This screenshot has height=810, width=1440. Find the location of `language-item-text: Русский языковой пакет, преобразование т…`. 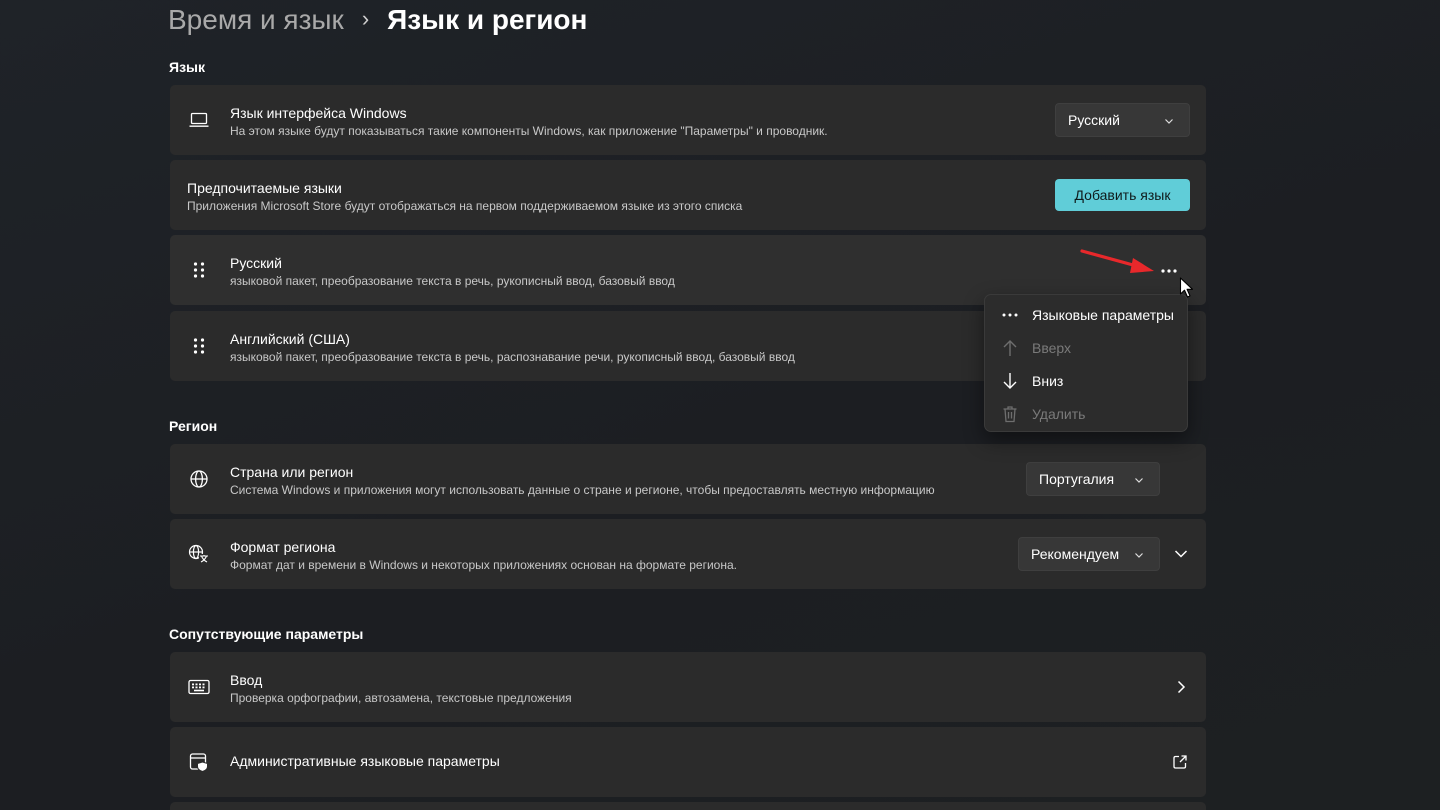

language-item-text: Русский языковой пакет, преобразование т… is located at coordinates (452, 271).